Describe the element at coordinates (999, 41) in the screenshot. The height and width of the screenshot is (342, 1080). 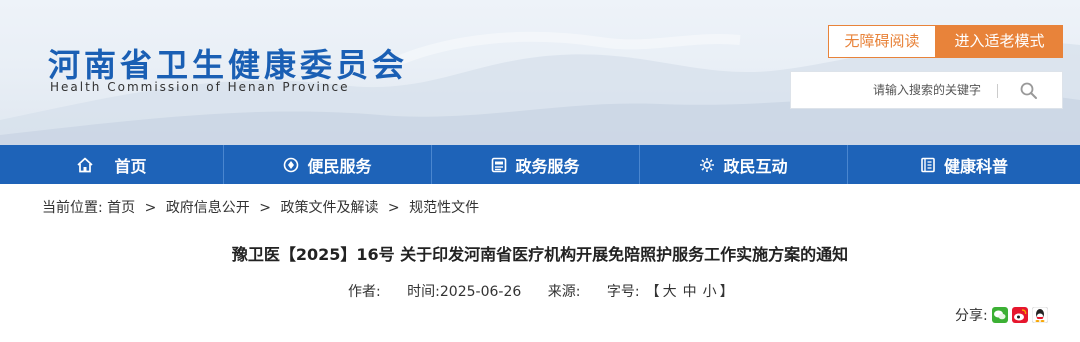
I see `elder-mode-button: 进入适老模式` at that location.